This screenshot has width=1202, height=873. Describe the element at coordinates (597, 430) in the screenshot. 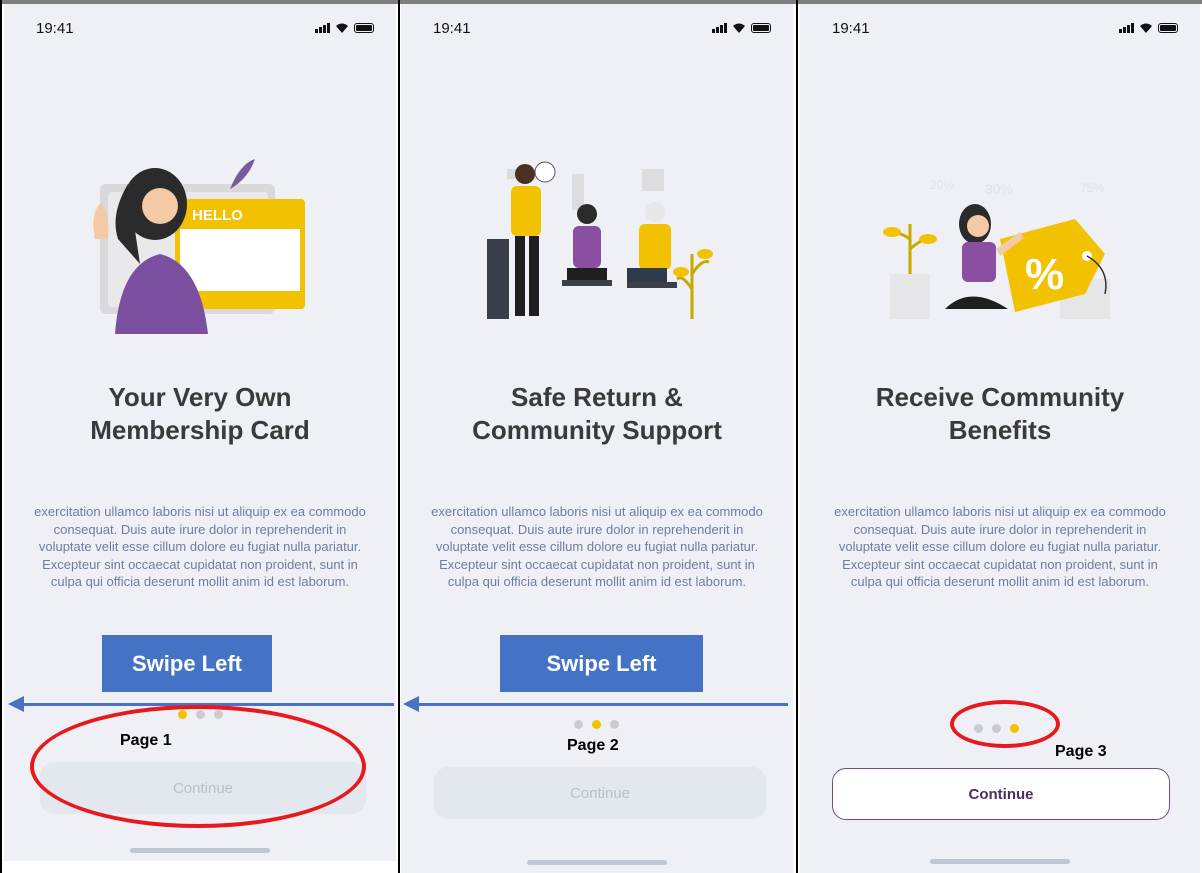

I see `title-line-2: Community Support` at that location.